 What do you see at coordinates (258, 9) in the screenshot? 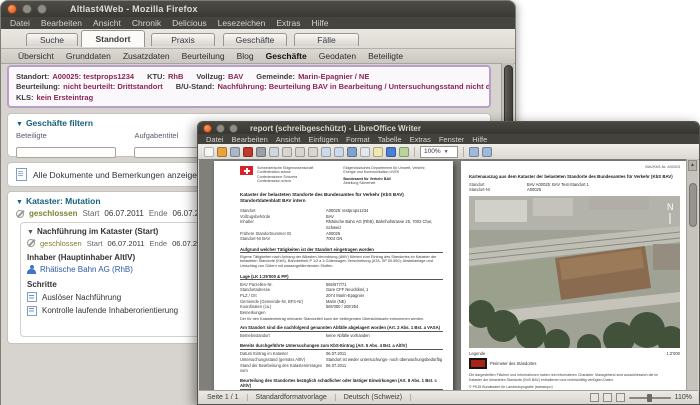
I see `firefox-titlebar: Altlast4Web - Mozilla Firefox` at bounding box center [258, 9].